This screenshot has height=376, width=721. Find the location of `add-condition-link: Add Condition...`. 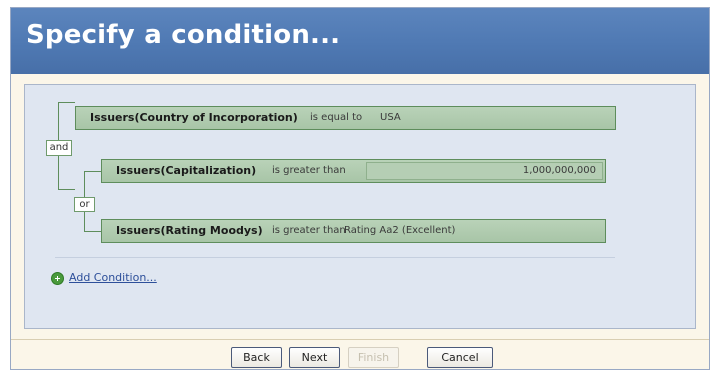

add-condition-link: Add Condition... is located at coordinates (113, 277).